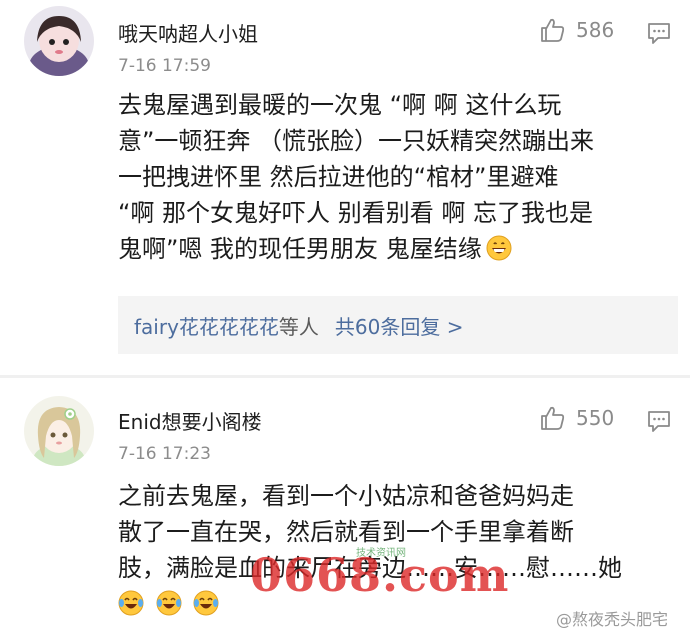 The image size is (690, 635). Describe the element at coordinates (338, 177) in the screenshot. I see `comment-line: 一把拽进怀里 然后拉进他的“棺材”里避难` at that location.